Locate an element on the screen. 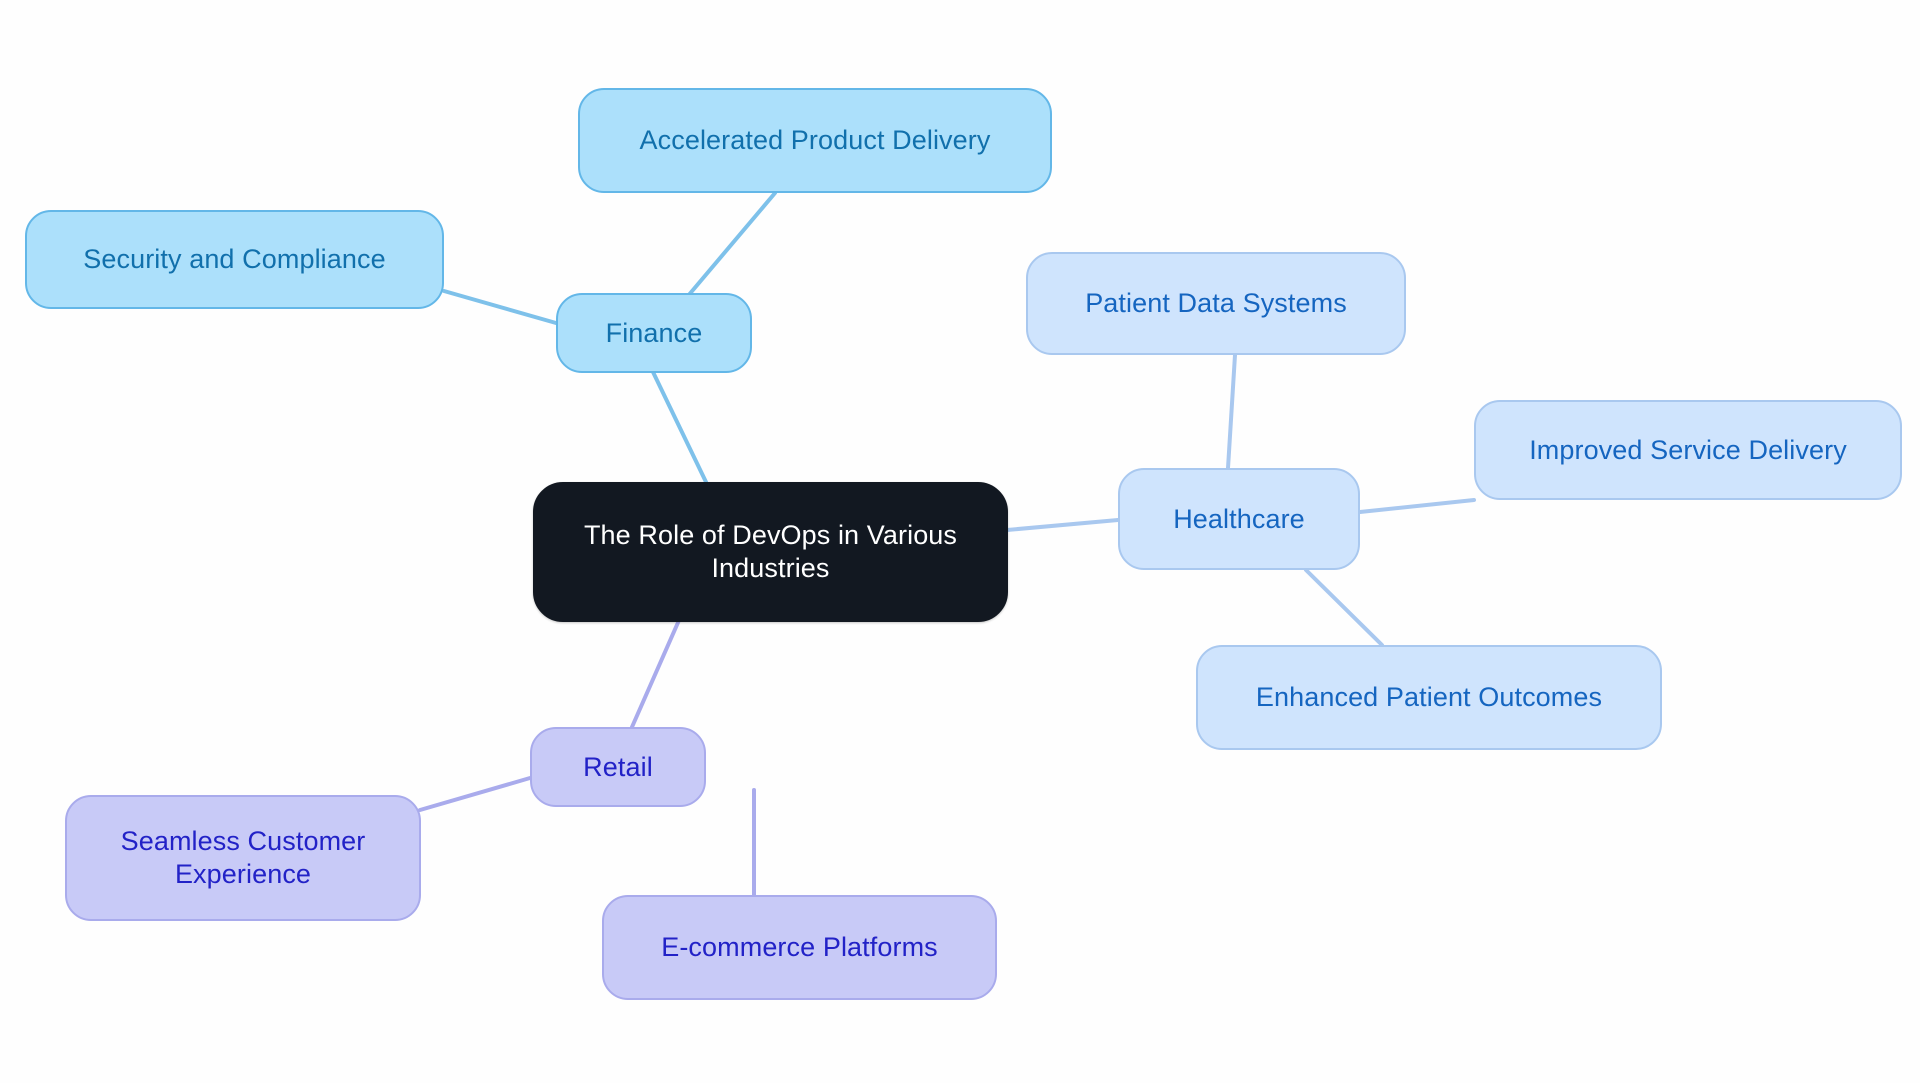 The width and height of the screenshot is (1920, 1083). edge-root-retail is located at coordinates (656, 672).